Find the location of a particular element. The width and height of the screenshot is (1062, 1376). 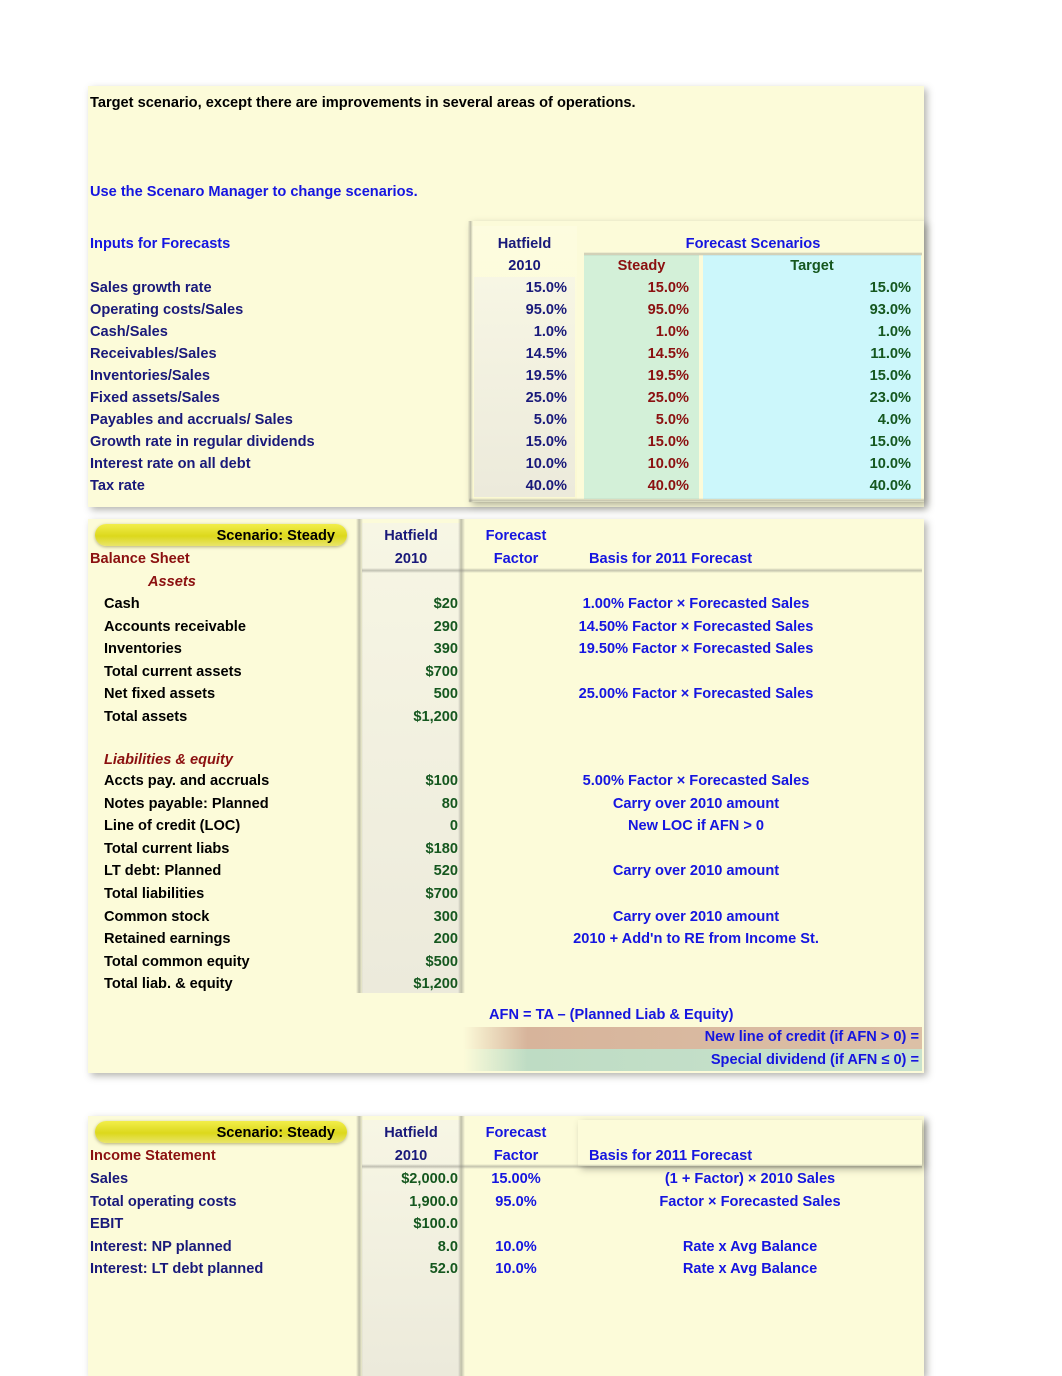

bs-scenario-tag: Scenario: Steady is located at coordinates (215, 536).